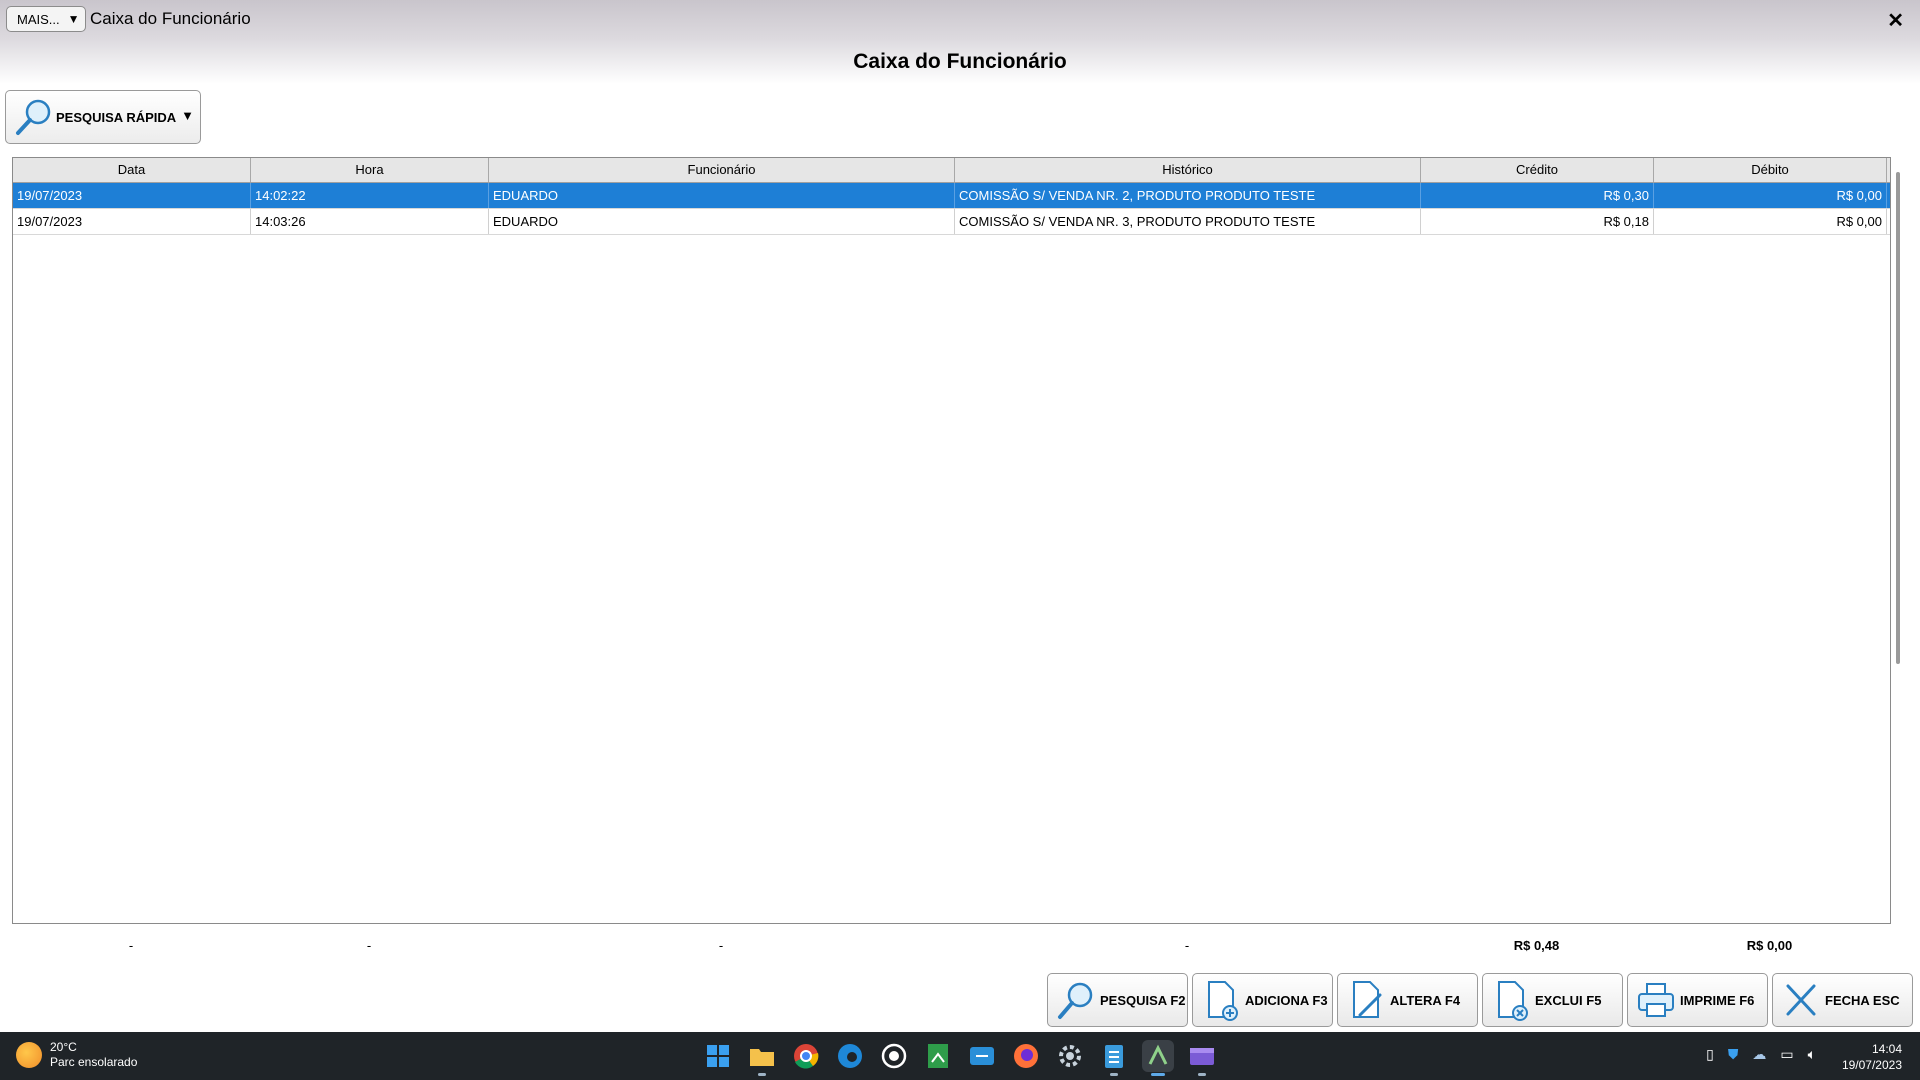 This screenshot has height=1080, width=1920. I want to click on search-button-label: PESQUISA F2, so click(1143, 1000).